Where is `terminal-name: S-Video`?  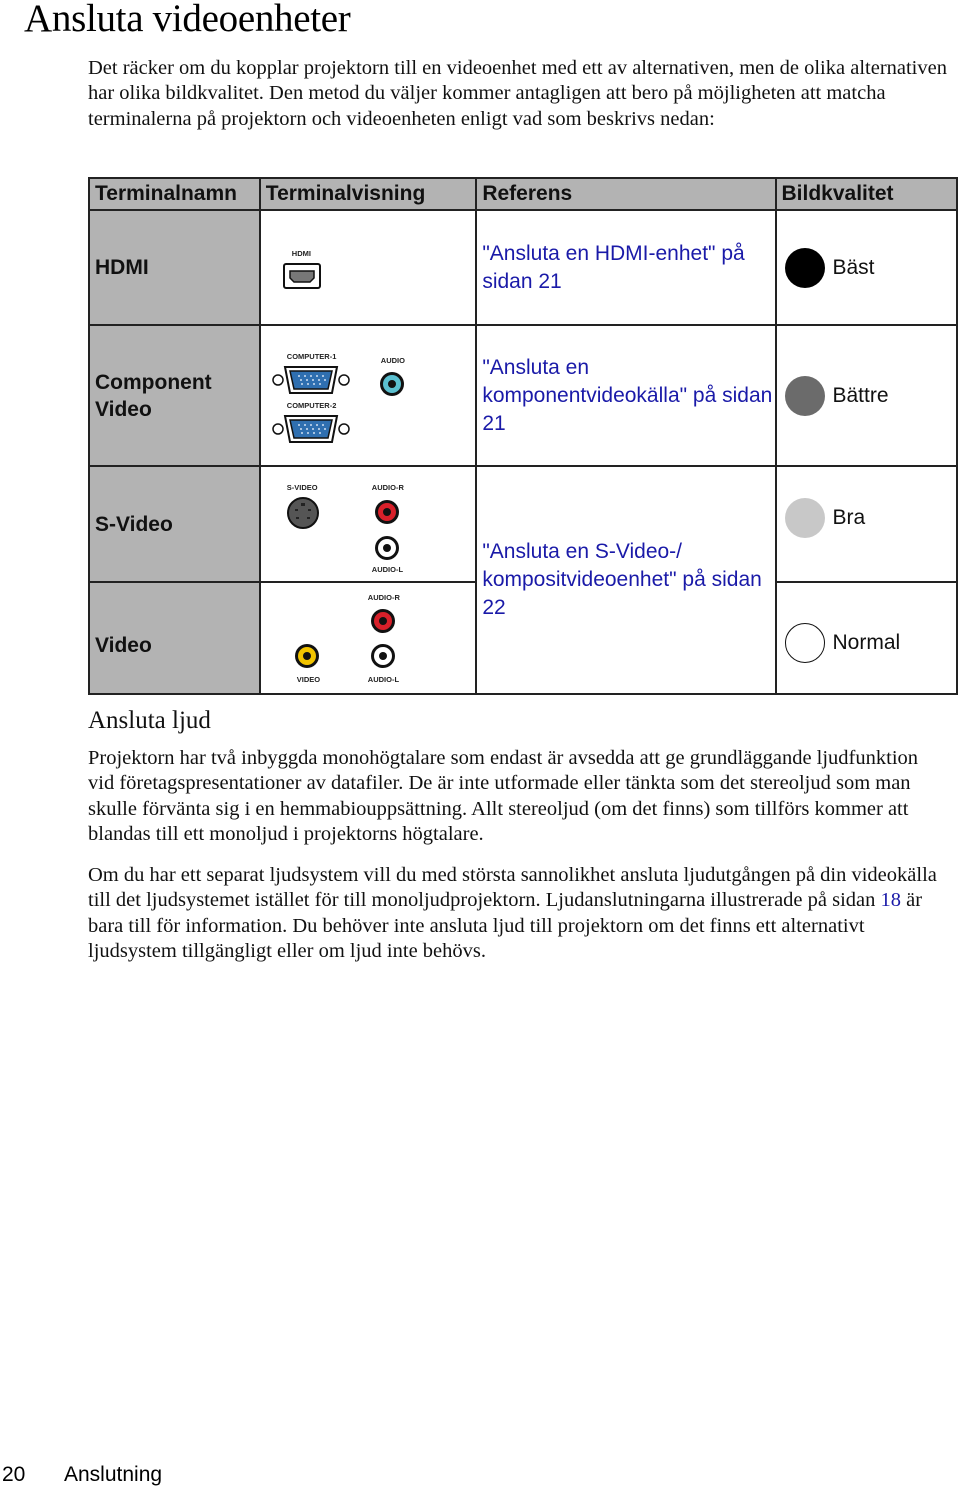
terminal-name: S-Video is located at coordinates (174, 524).